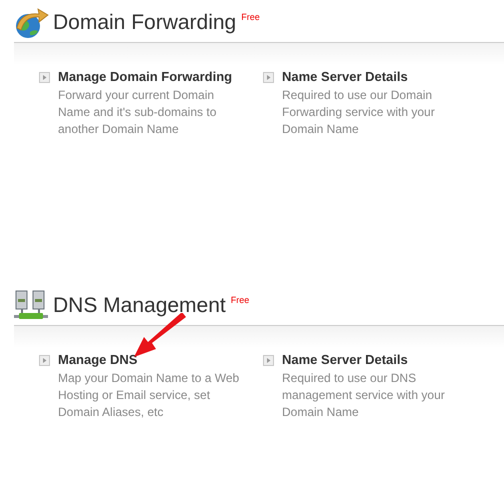 This screenshot has width=504, height=488. Describe the element at coordinates (31, 23) in the screenshot. I see `globe-arrow-icon` at that location.